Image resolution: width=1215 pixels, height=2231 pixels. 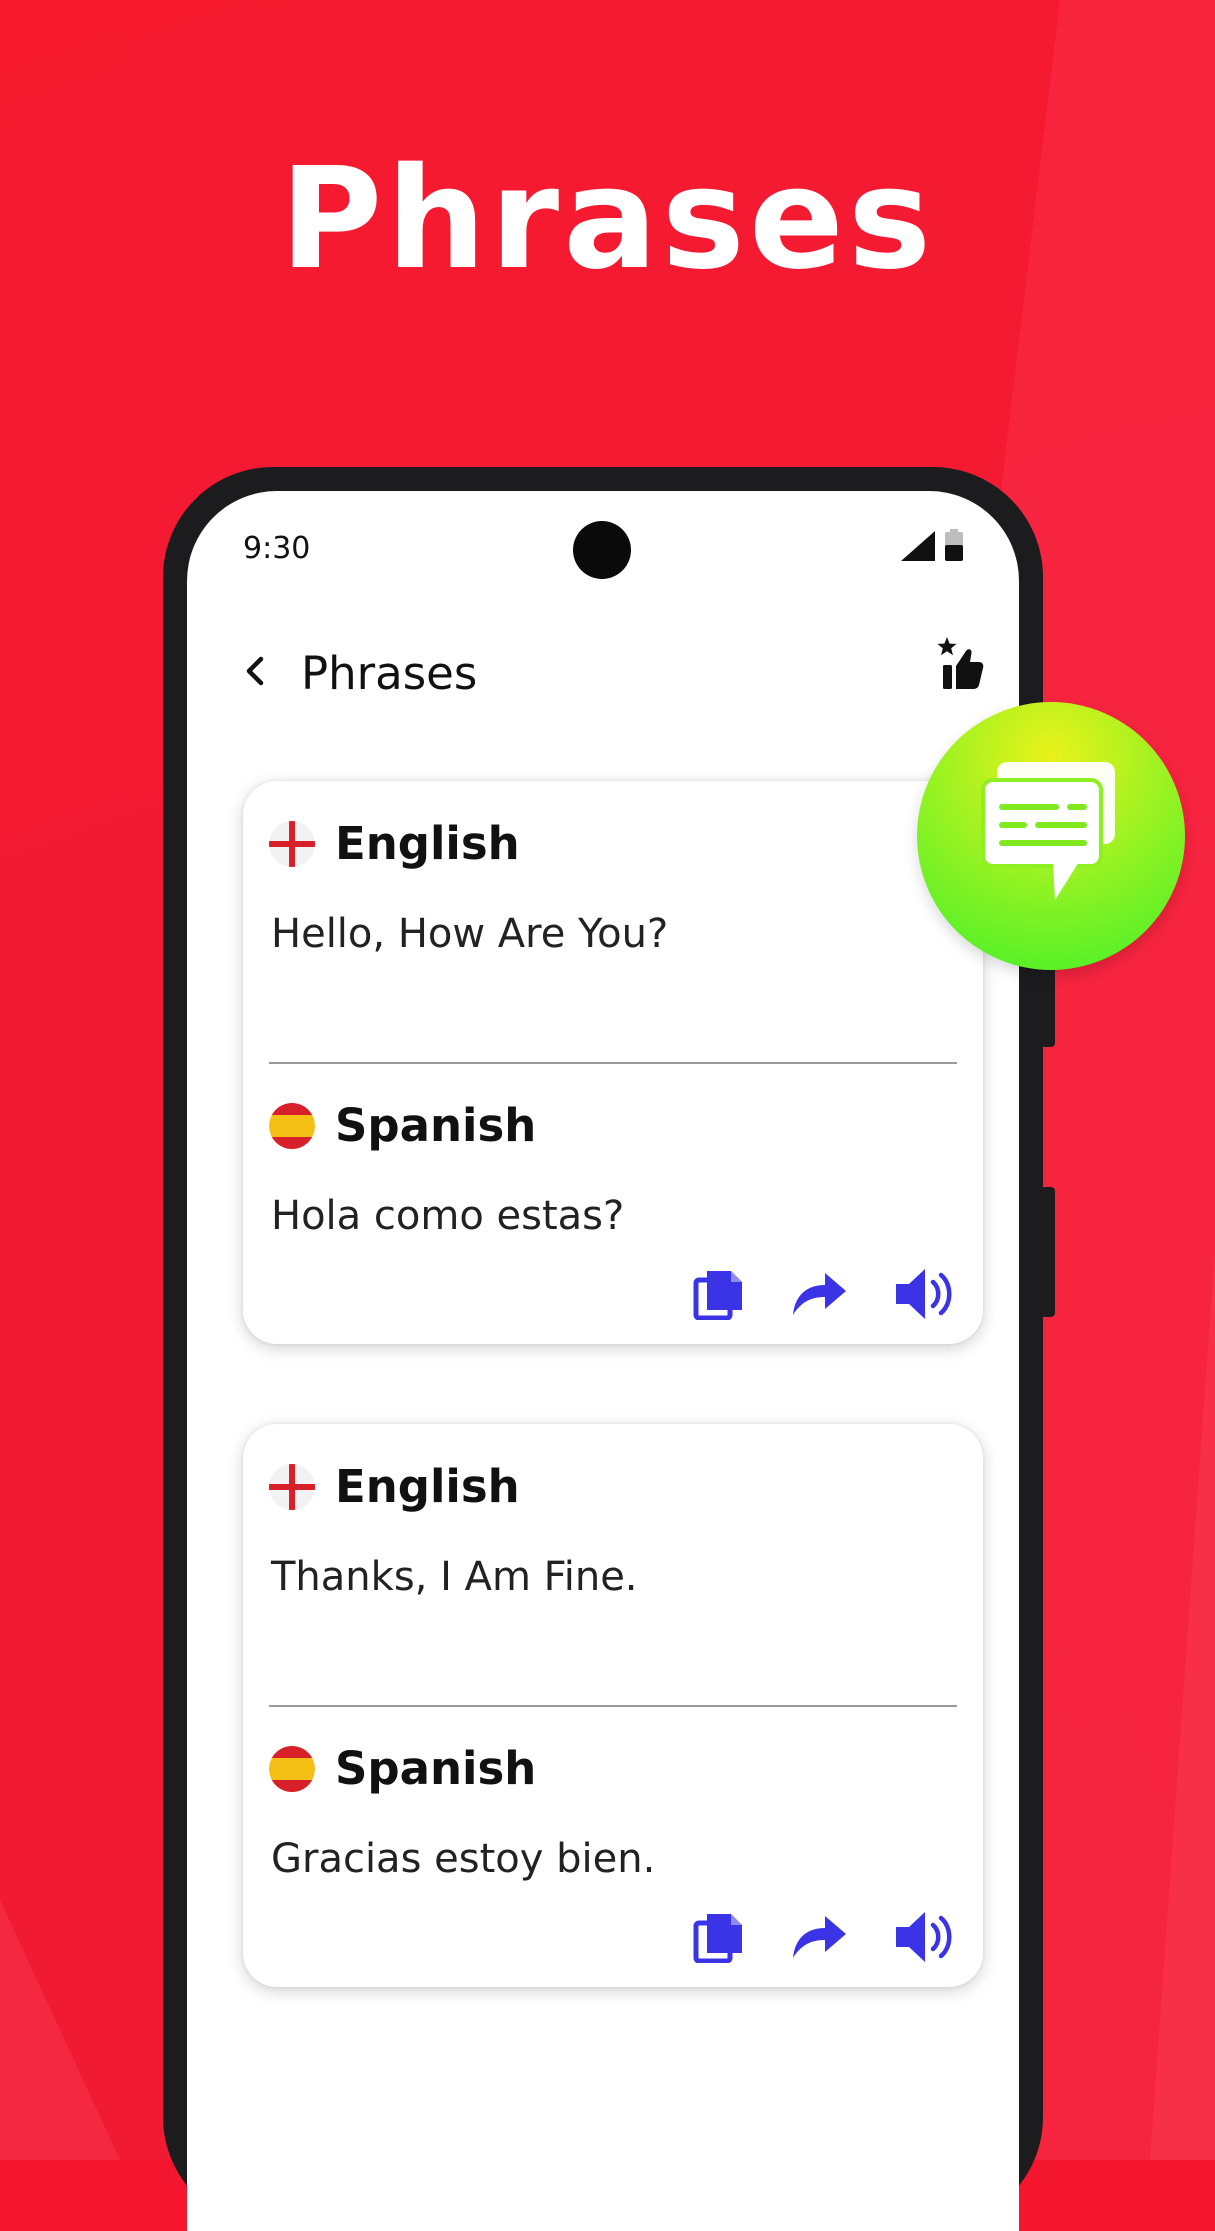 What do you see at coordinates (277, 548) in the screenshot?
I see `status-time: 9:30` at bounding box center [277, 548].